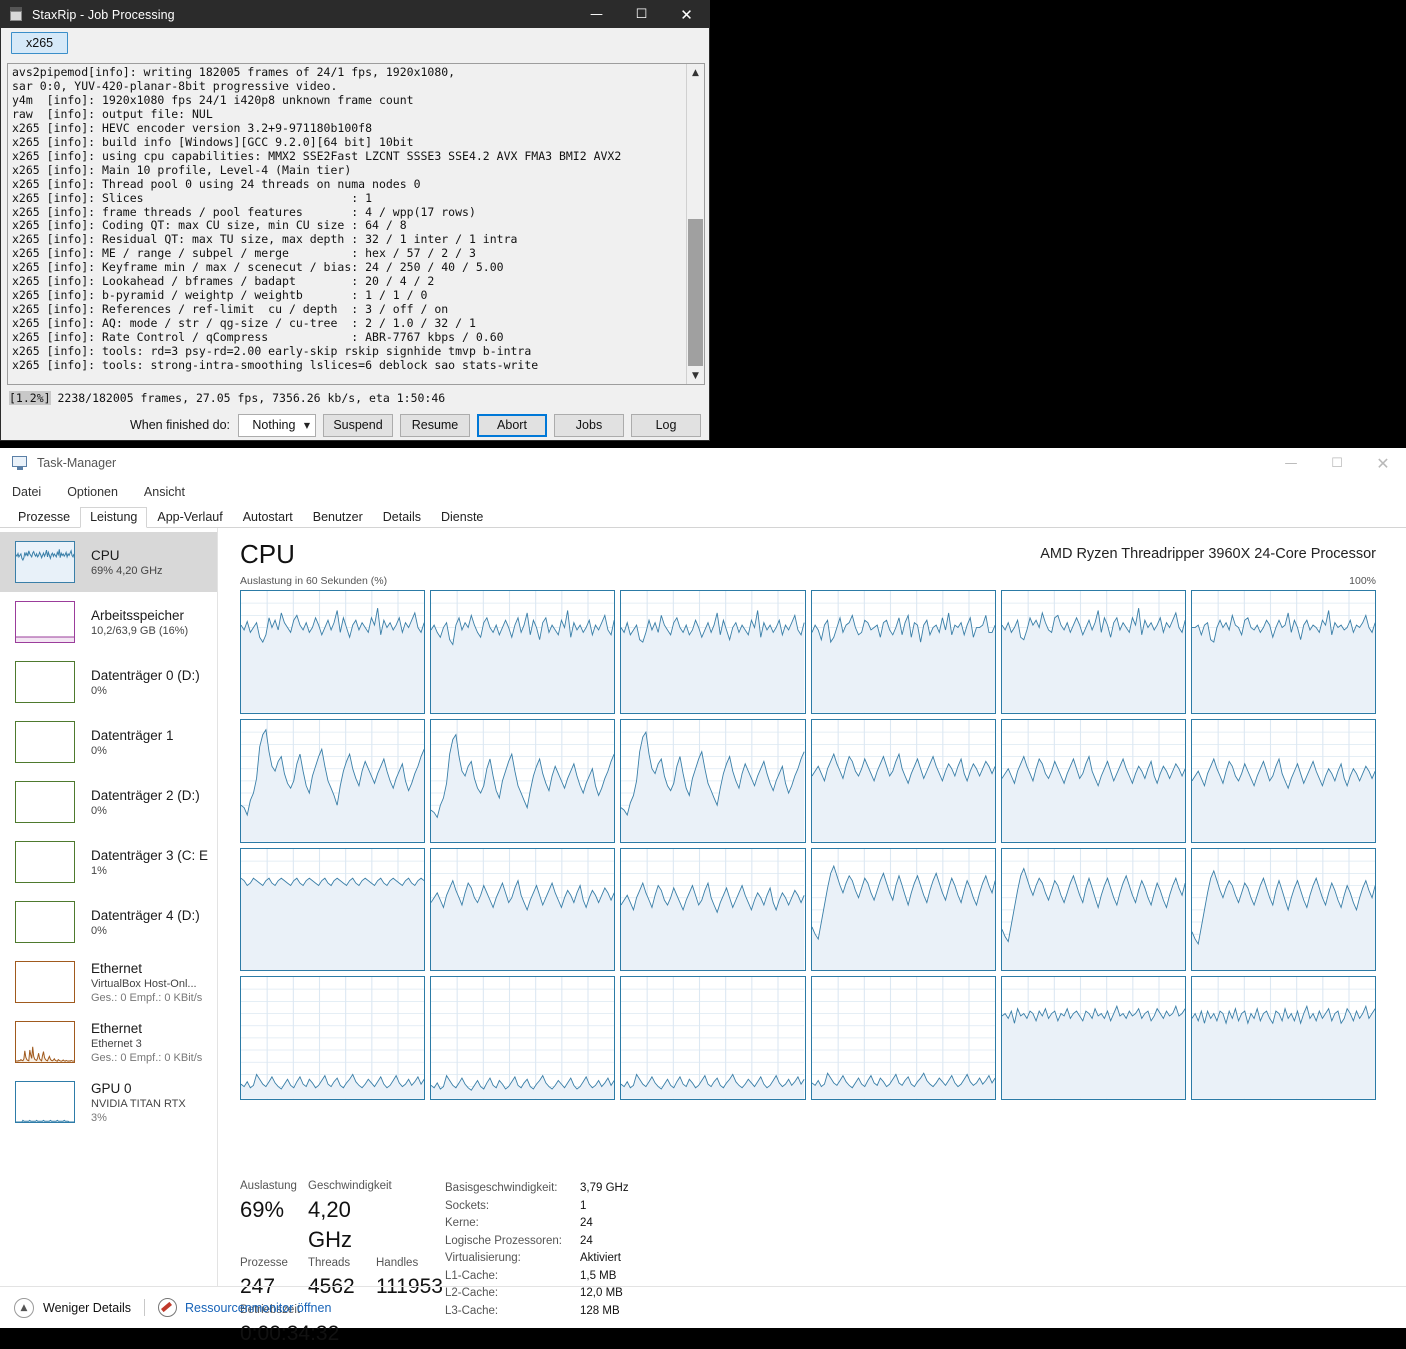  Describe the element at coordinates (145, 802) in the screenshot. I see `sidebar-item-text: Datenträger 2 (D:) 0%` at that location.